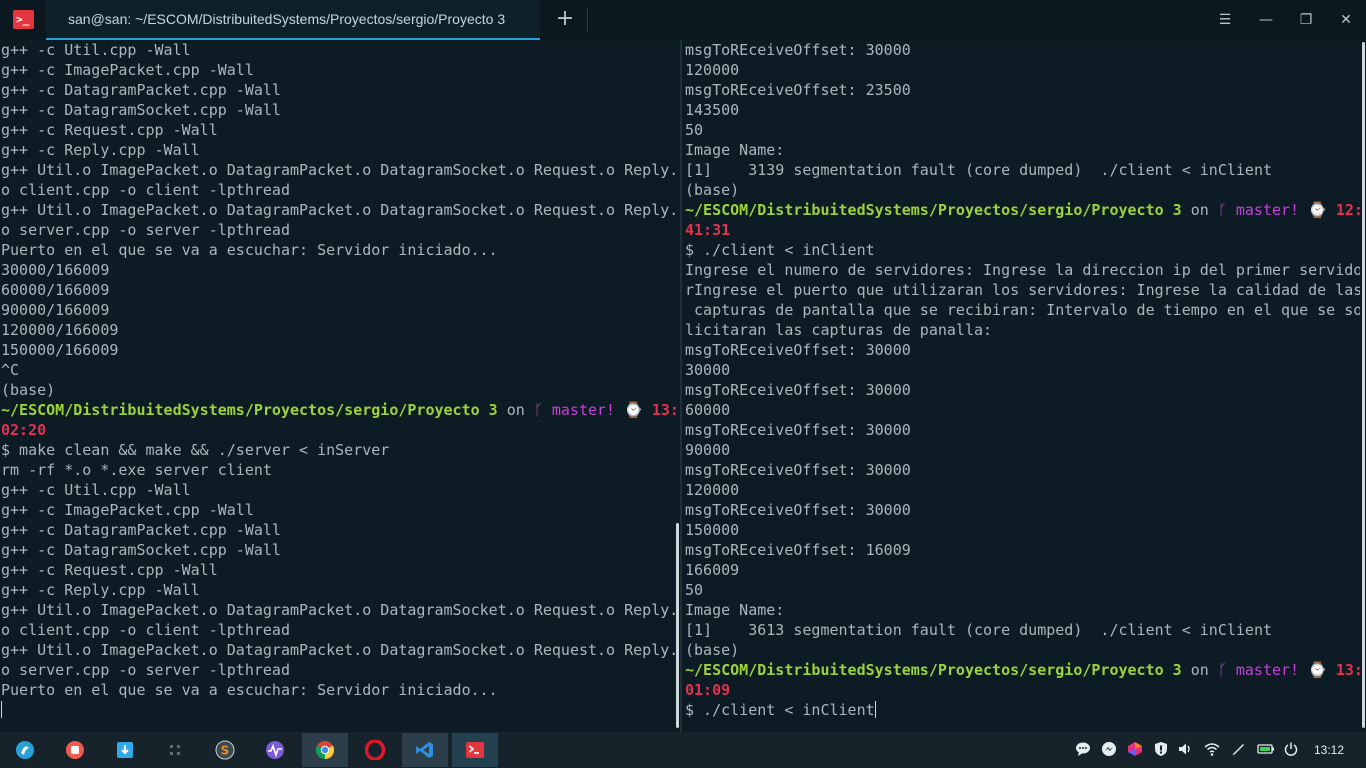 This screenshot has width=1366, height=768. Describe the element at coordinates (109, 570) in the screenshot. I see `terminal-output-line: g++ -c Request.cpp -Wall` at that location.